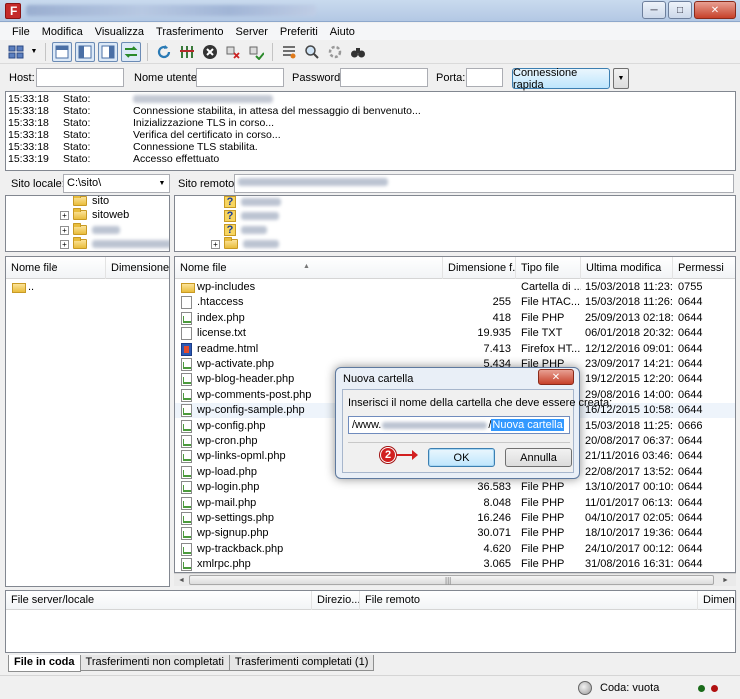 This screenshot has width=740, height=699. I want to click on cancel-icon, so click(210, 52).